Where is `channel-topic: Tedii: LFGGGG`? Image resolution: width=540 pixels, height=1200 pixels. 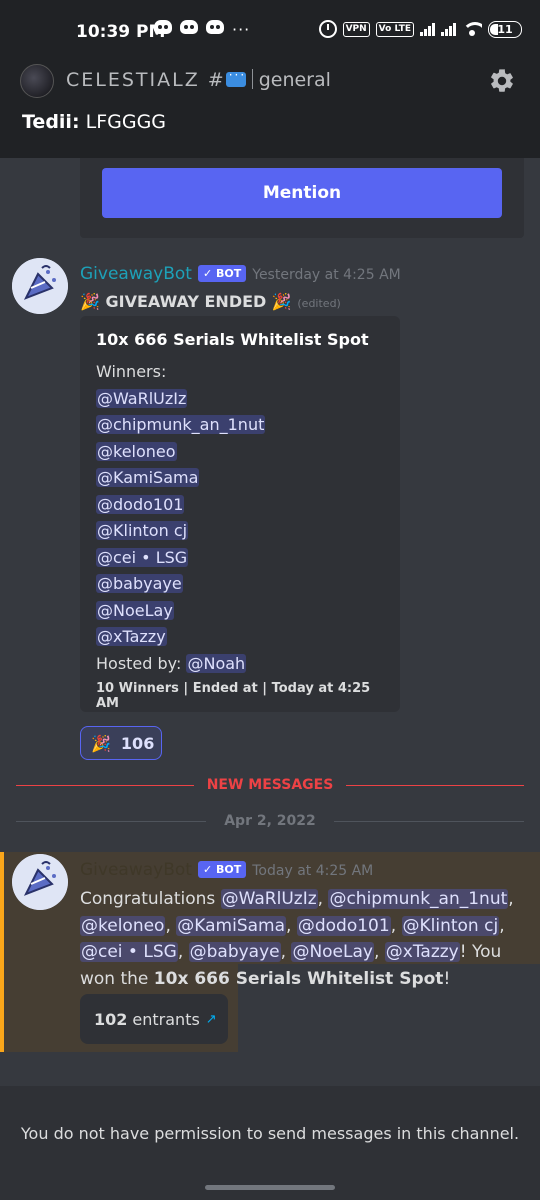 channel-topic: Tedii: LFGGGG is located at coordinates (94, 122).